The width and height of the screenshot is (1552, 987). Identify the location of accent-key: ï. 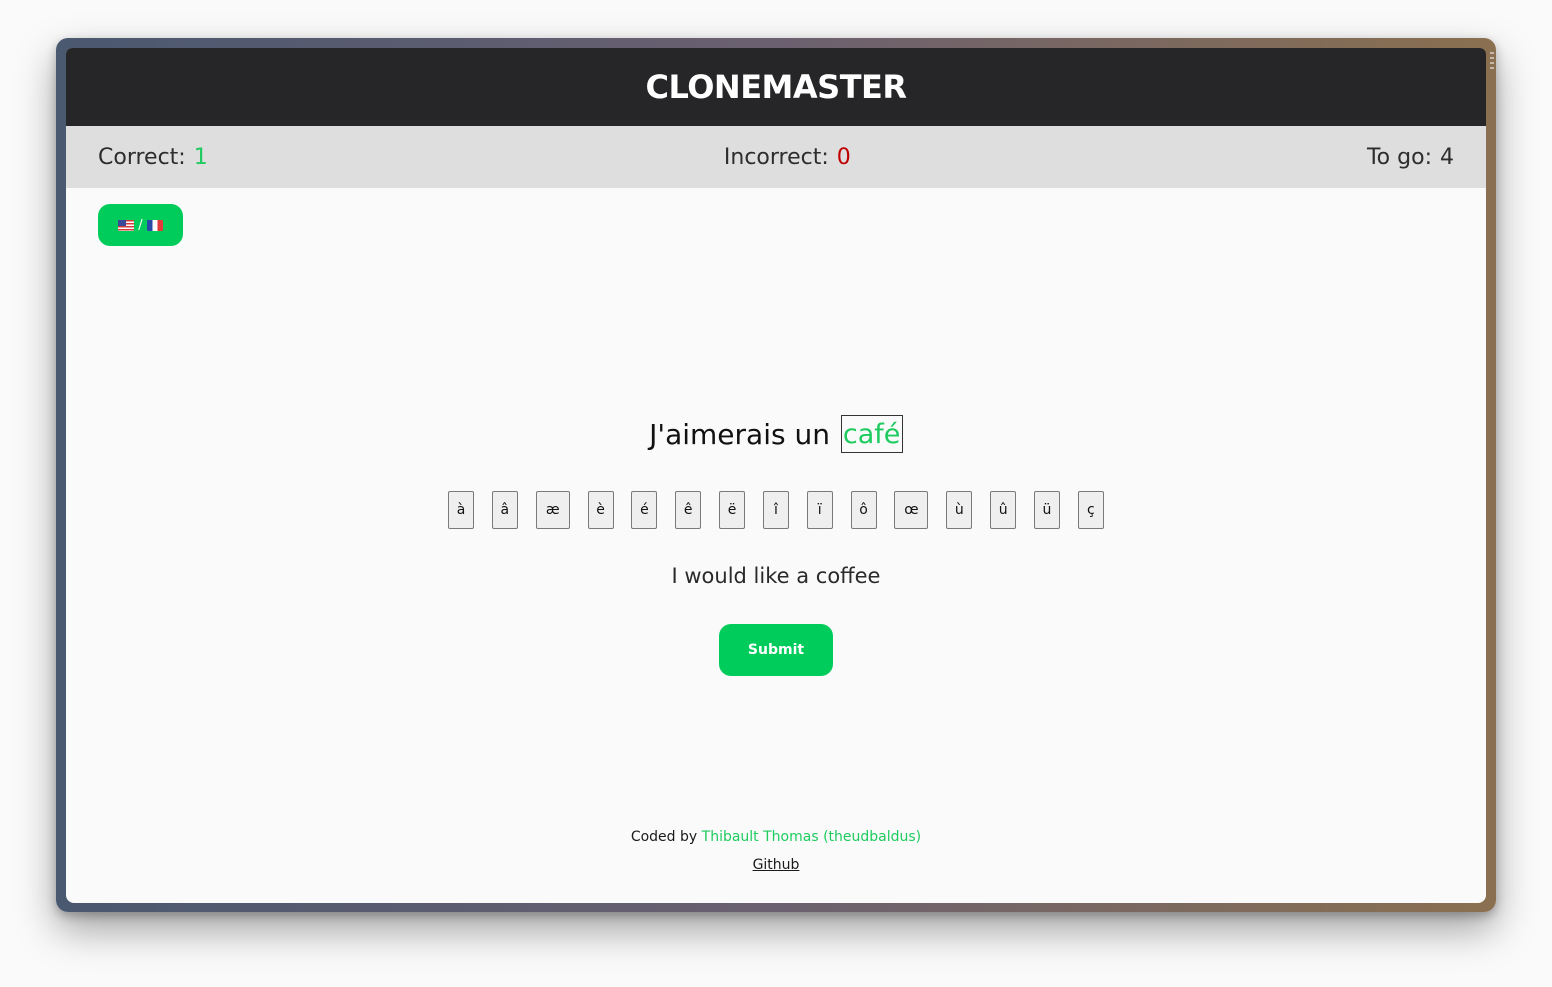
(819, 510).